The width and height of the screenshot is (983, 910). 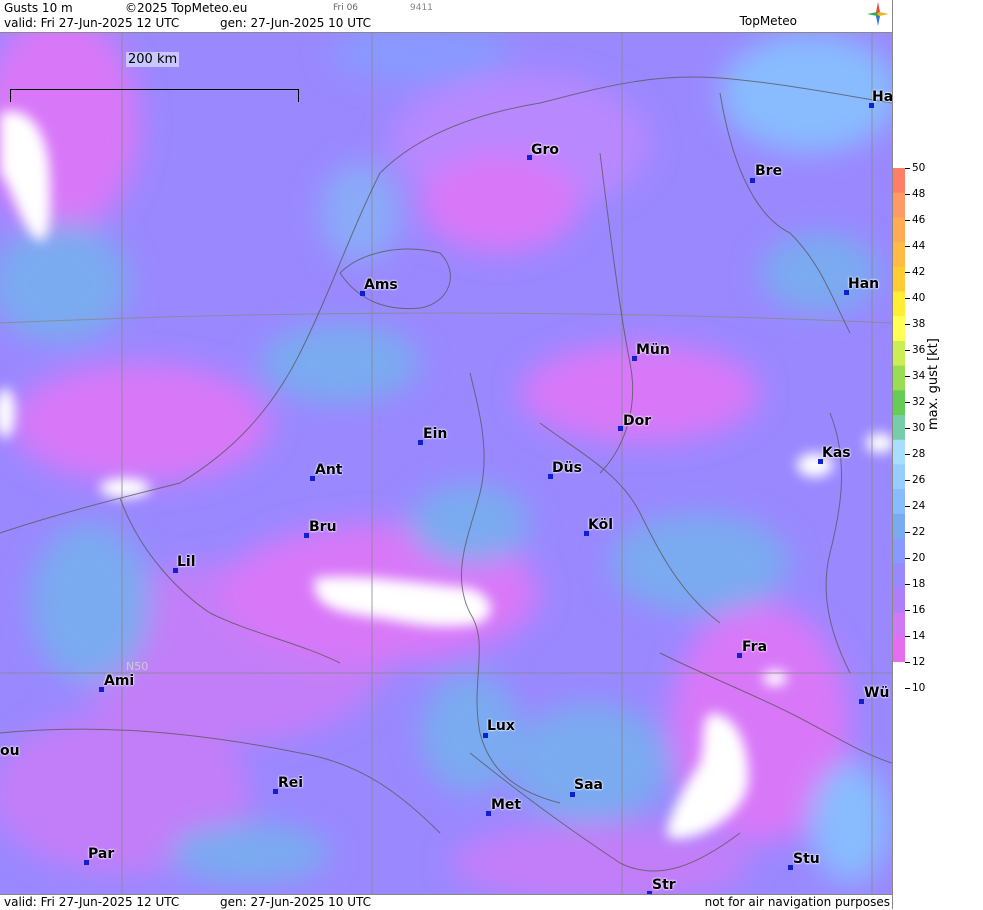 What do you see at coordinates (919, 584) in the screenshot?
I see `legend-tick-label: 18` at bounding box center [919, 584].